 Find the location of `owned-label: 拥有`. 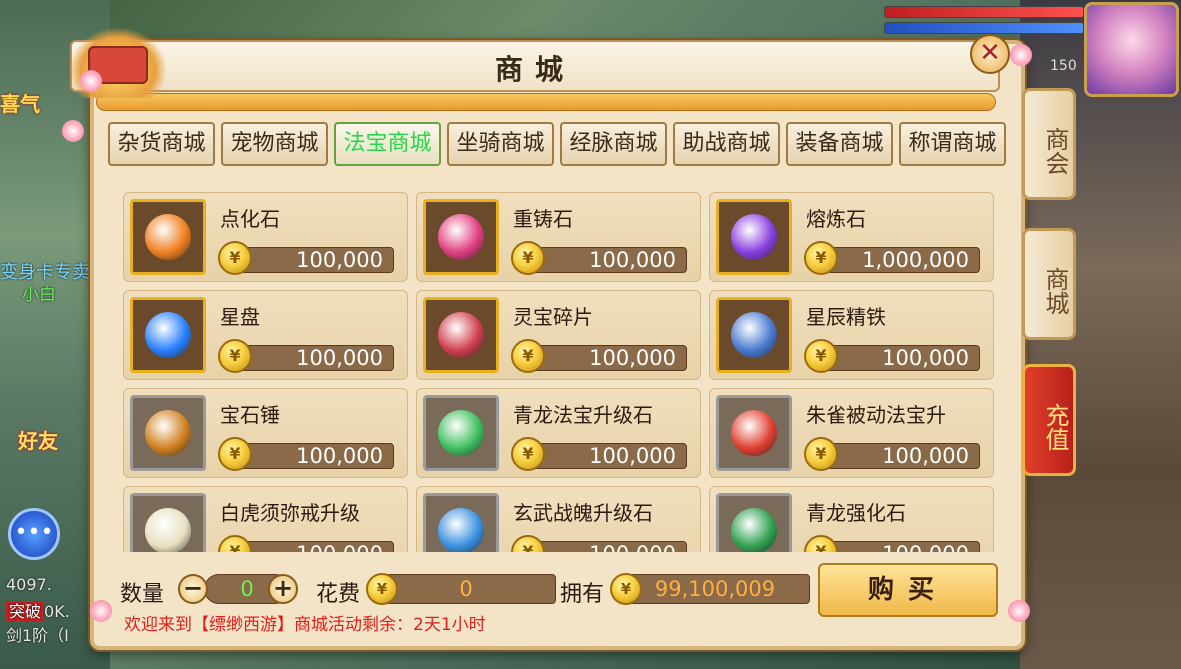

owned-label: 拥有 is located at coordinates (582, 594).